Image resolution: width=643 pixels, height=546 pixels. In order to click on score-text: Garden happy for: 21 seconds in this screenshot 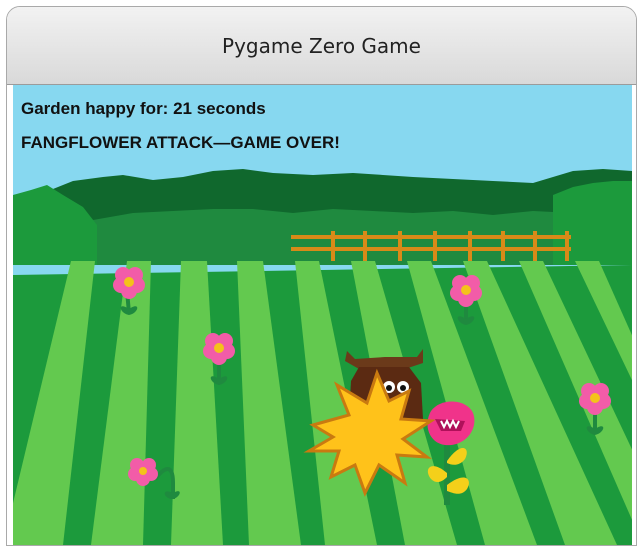, I will do `click(143, 108)`.